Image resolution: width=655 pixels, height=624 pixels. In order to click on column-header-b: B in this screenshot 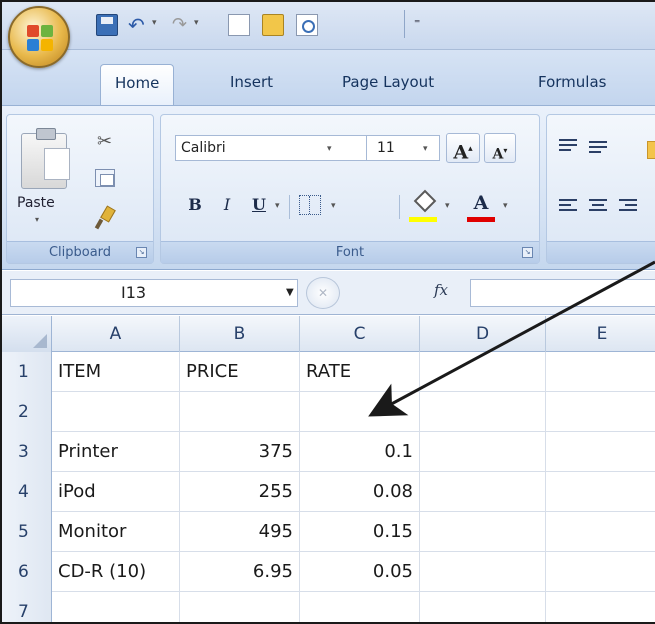, I will do `click(240, 334)`.